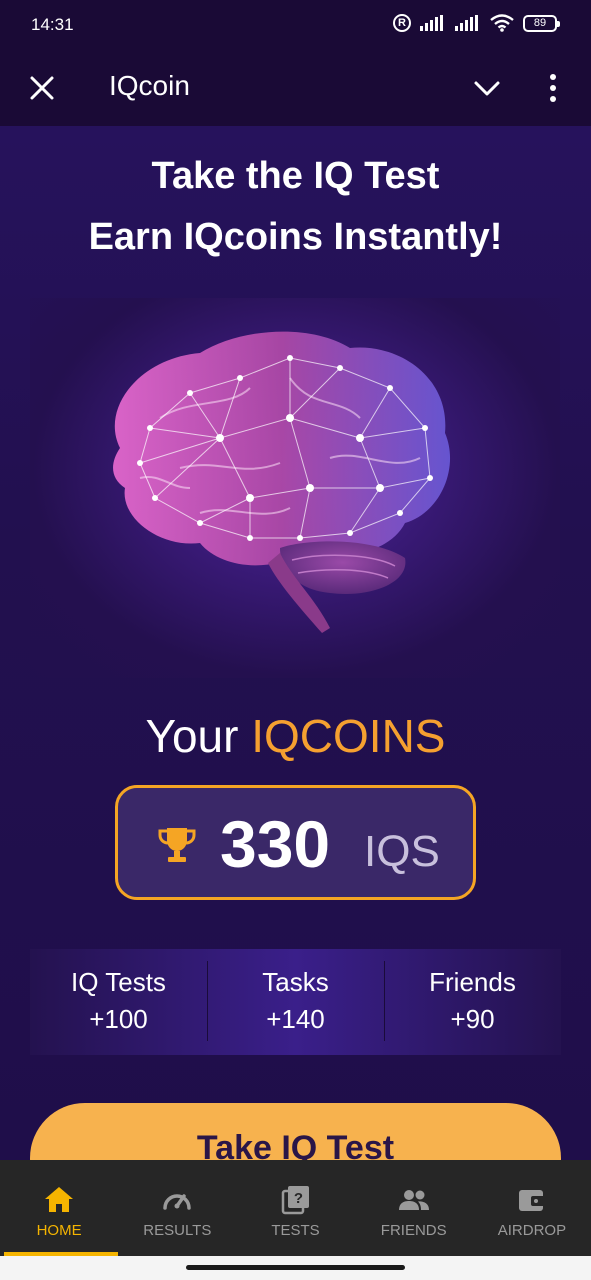 This screenshot has height=1280, width=591. What do you see at coordinates (472, 1019) in the screenshot?
I see `stat-value: +90` at bounding box center [472, 1019].